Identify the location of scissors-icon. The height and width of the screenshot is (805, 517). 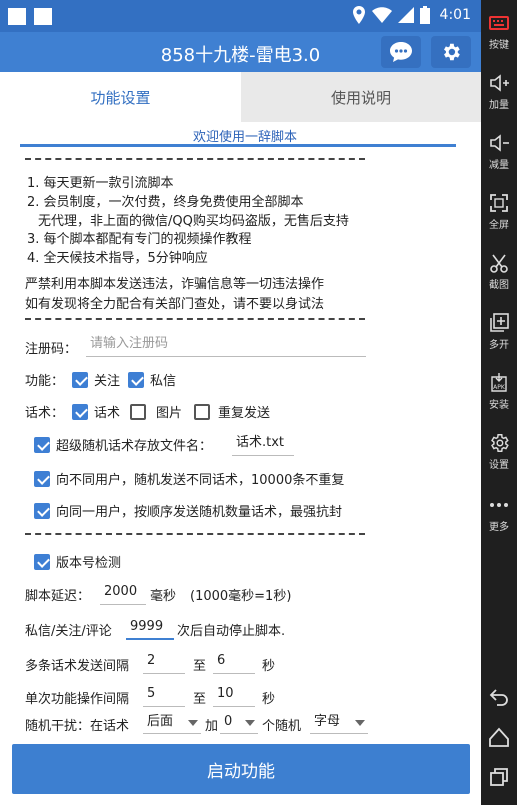
(499, 263).